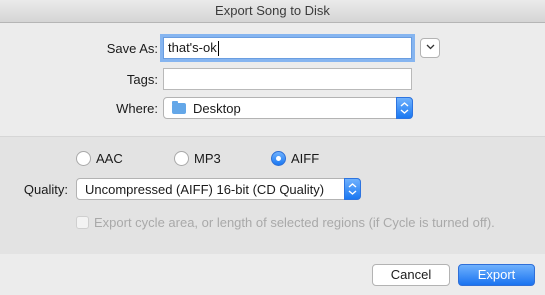 The width and height of the screenshot is (545, 295). Describe the element at coordinates (288, 108) in the screenshot. I see `where-popup: Desktop` at that location.